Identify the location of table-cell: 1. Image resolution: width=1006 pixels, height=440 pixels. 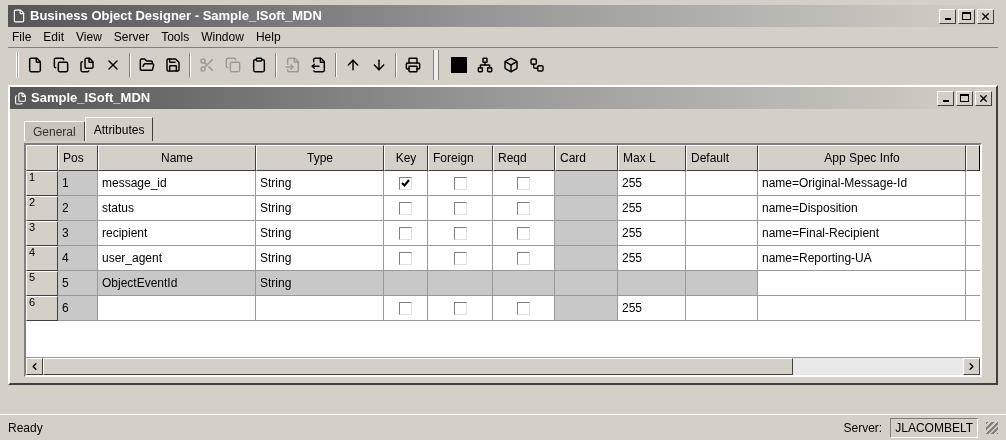
(78, 183).